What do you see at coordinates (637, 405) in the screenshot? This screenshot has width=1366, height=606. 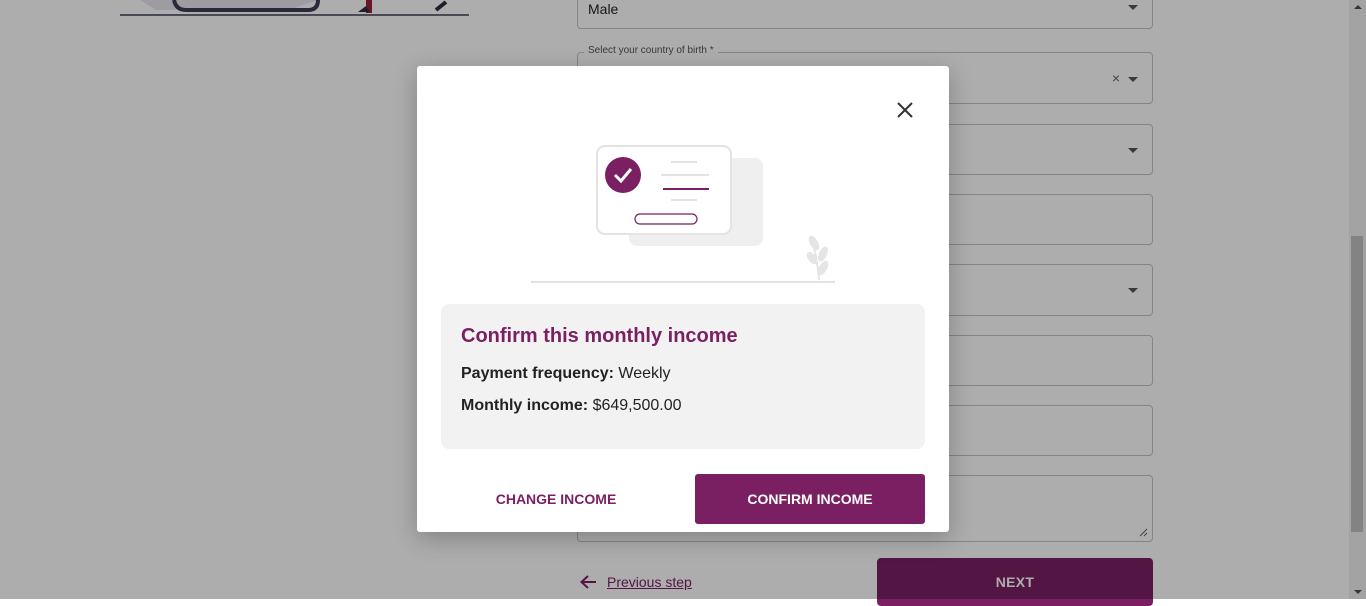 I see `monthly-income-value: $649,500.00` at bounding box center [637, 405].